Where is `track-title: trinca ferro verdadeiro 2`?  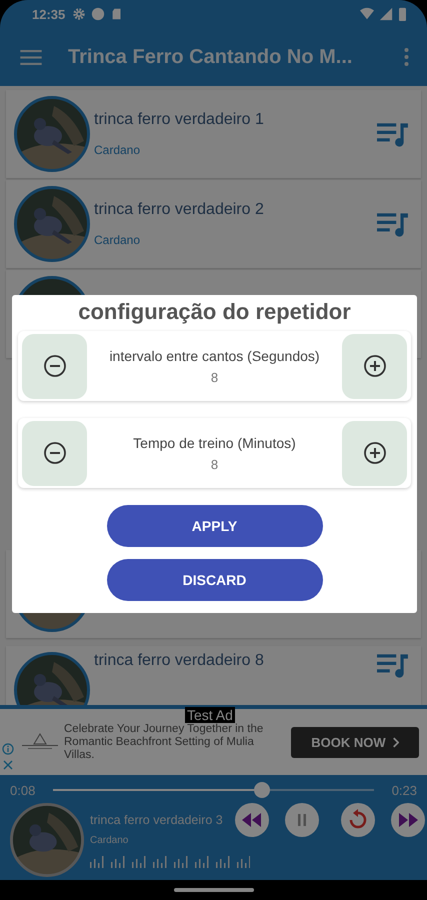
track-title: trinca ferro verdadeiro 2 is located at coordinates (179, 210).